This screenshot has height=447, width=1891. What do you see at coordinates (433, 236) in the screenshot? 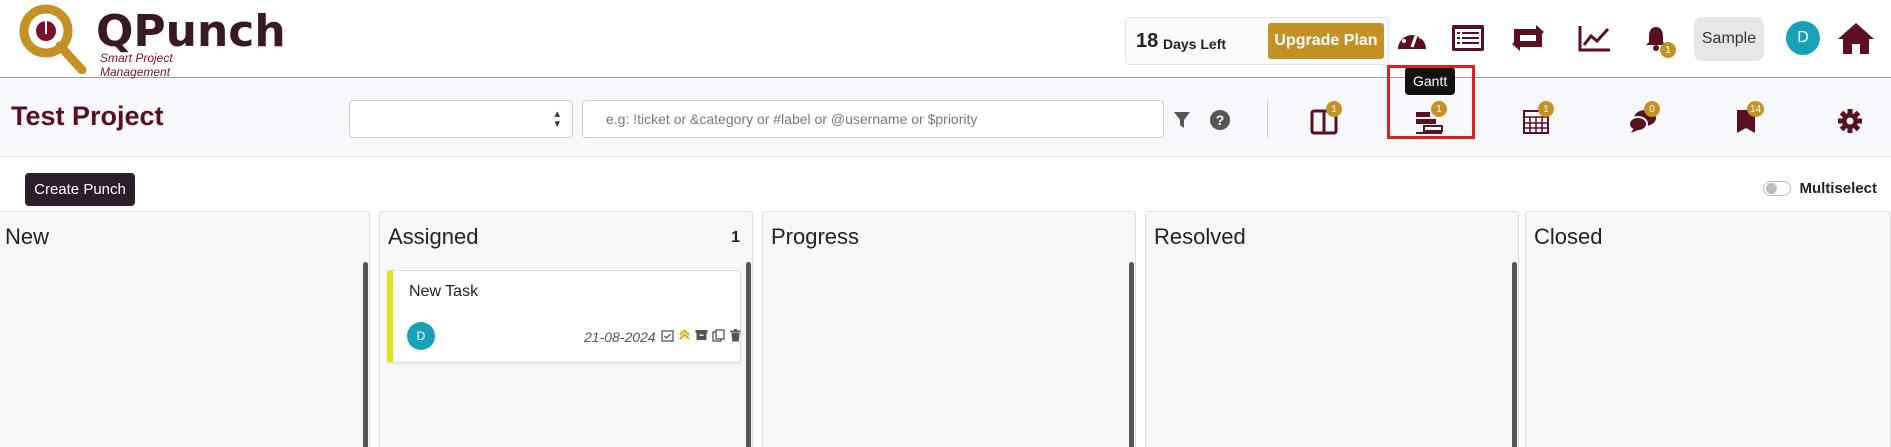
I see `column-title: Assigned` at bounding box center [433, 236].